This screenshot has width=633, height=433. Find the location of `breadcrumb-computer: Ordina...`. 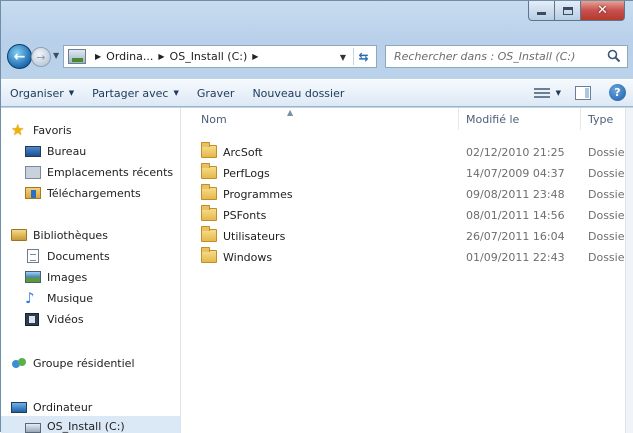

breadcrumb-computer: Ordina... is located at coordinates (129, 56).